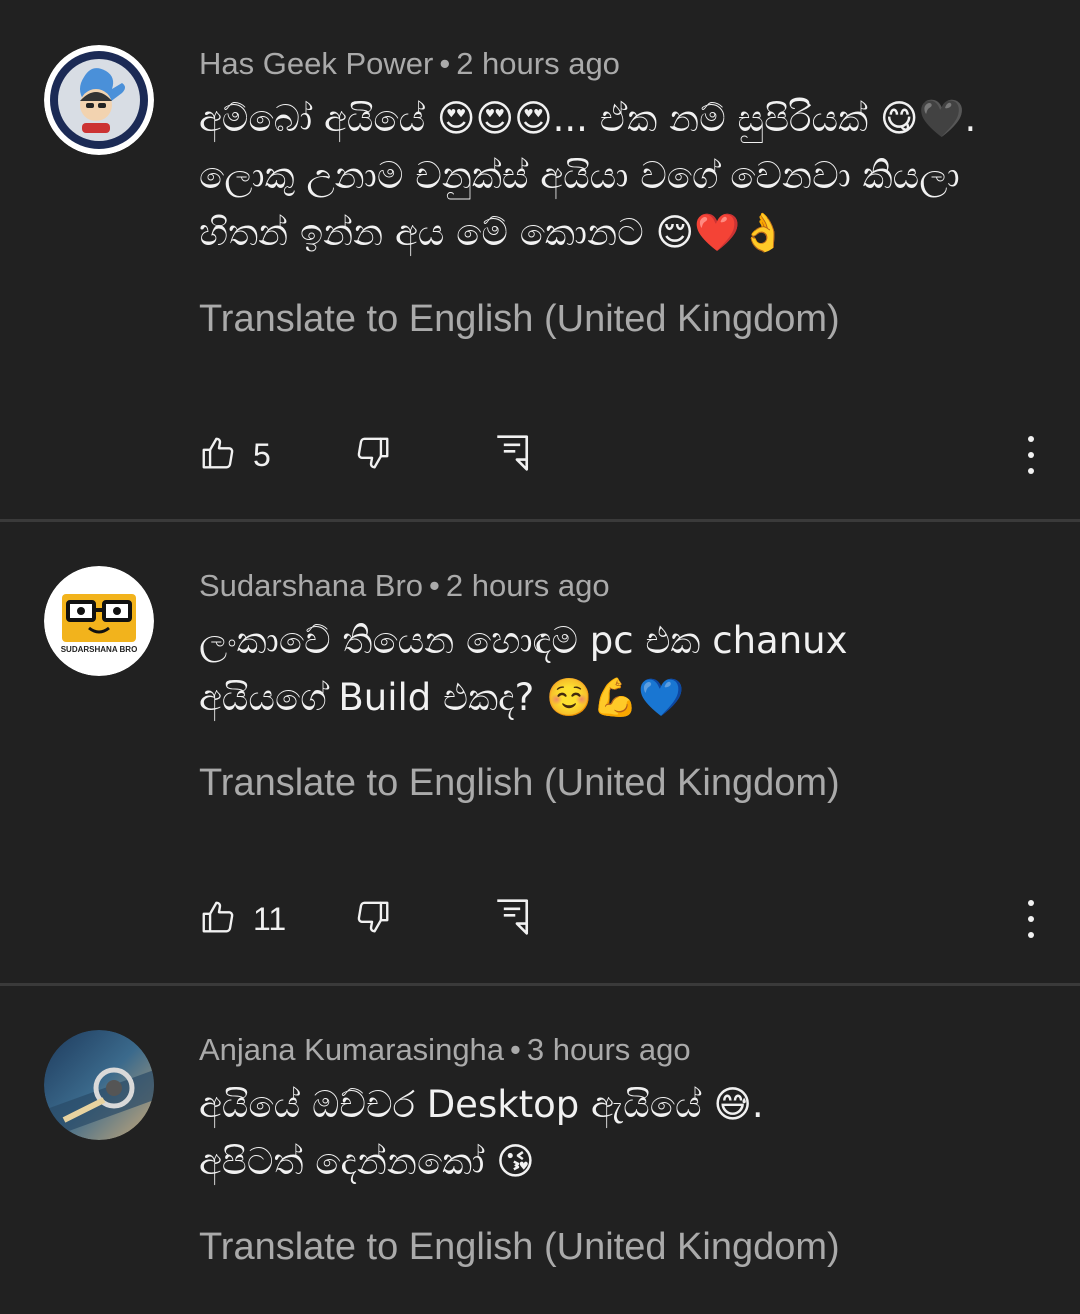 This screenshot has width=1080, height=1314. I want to click on comment-actions: 5, so click(540, 455).